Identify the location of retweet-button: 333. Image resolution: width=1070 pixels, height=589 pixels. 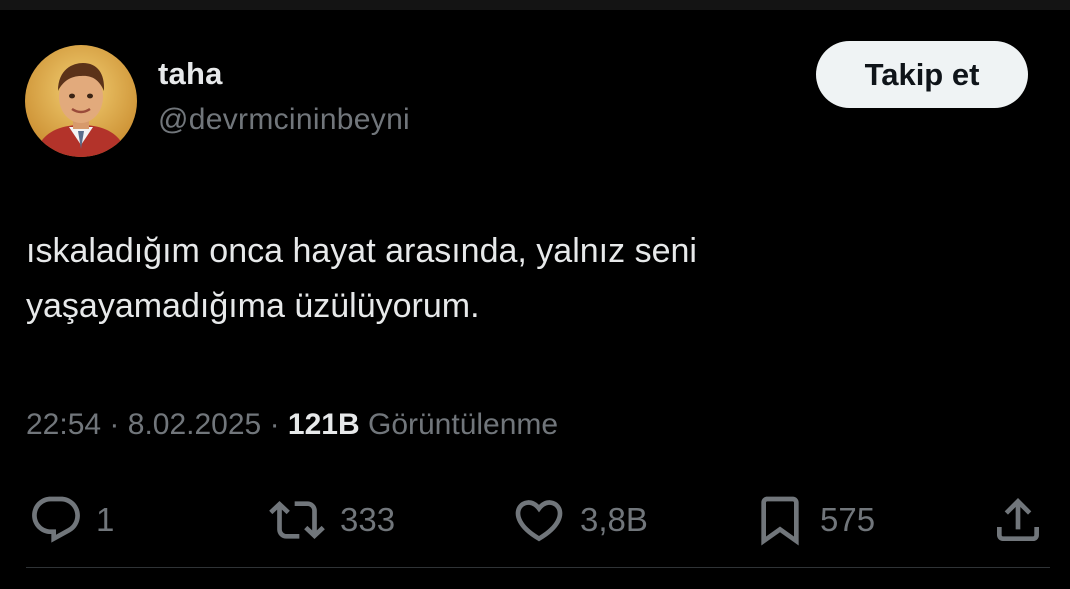
(330, 520).